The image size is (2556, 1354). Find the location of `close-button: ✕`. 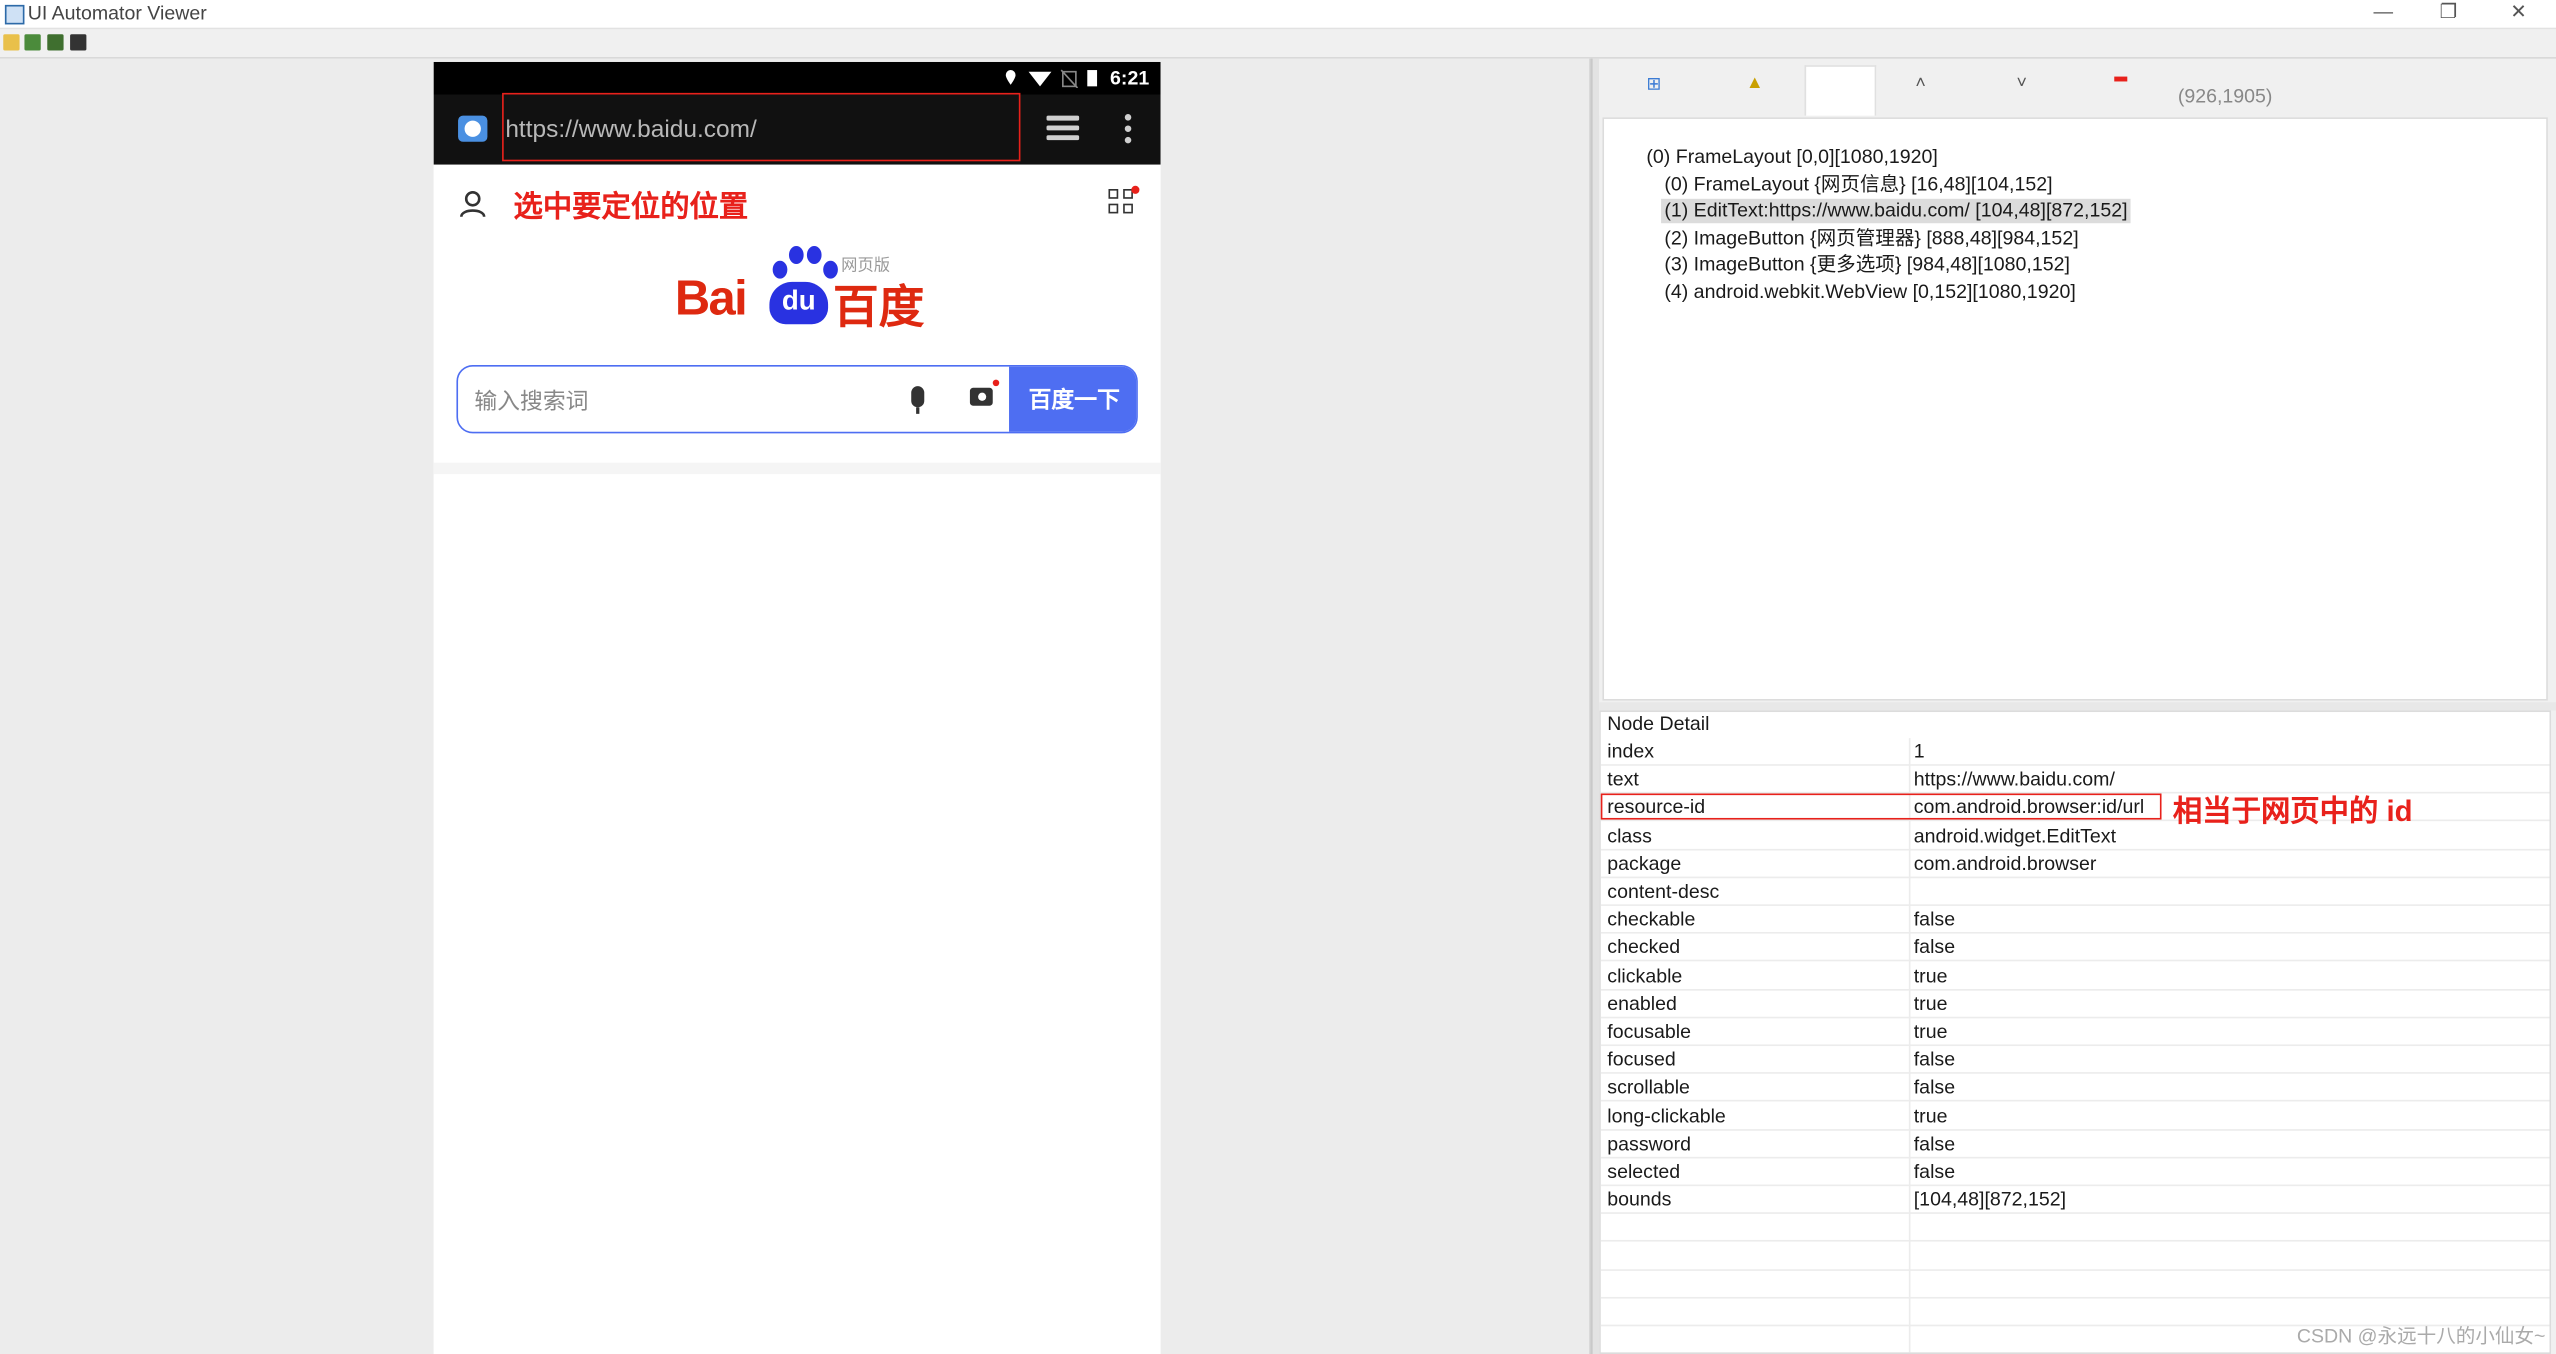

close-button: ✕ is located at coordinates (2518, 14).